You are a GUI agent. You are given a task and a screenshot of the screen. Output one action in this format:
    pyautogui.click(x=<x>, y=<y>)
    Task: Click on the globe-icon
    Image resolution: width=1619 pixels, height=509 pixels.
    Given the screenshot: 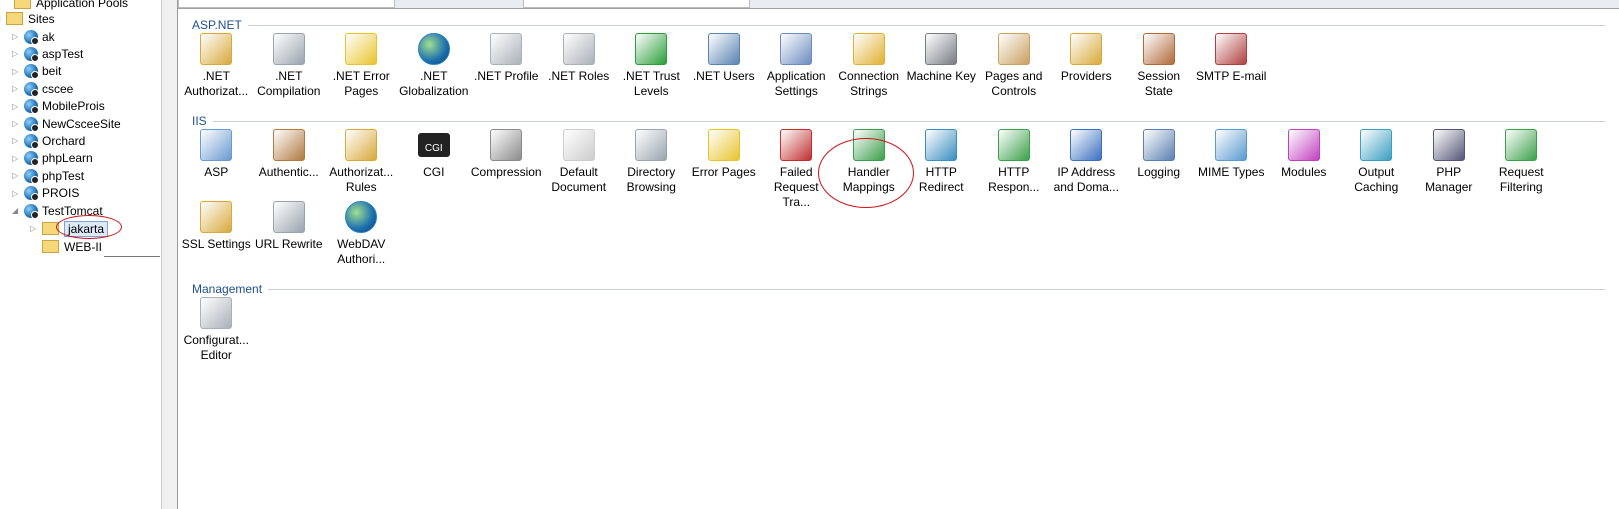 What is the action you would take?
    pyautogui.click(x=433, y=49)
    